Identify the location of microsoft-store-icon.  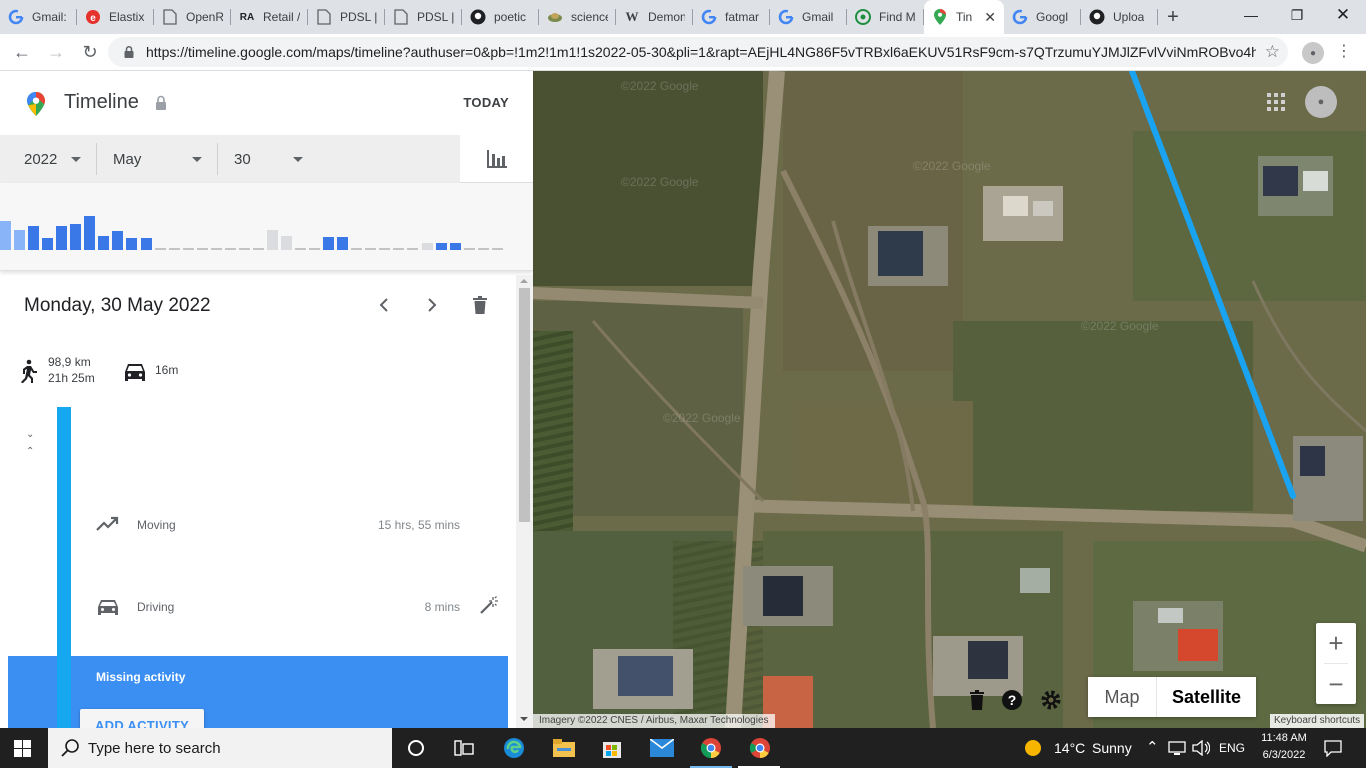
(612, 748).